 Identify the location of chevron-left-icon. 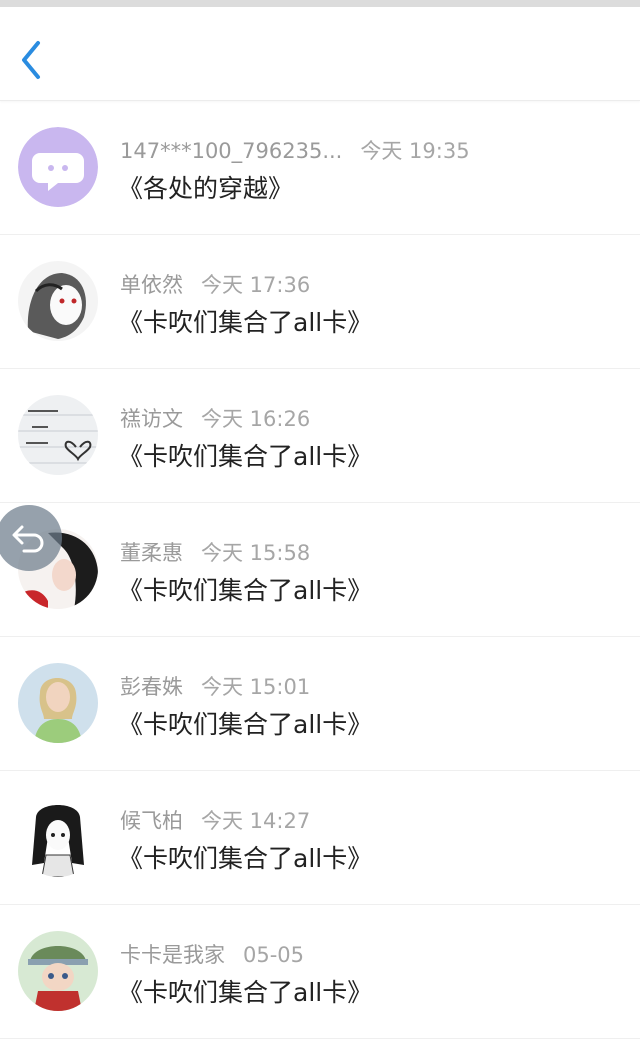
(31, 60).